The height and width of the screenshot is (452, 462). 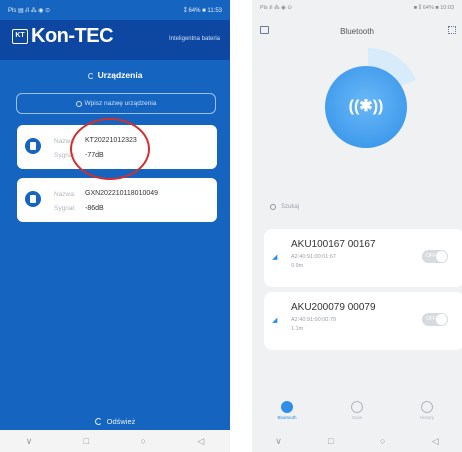 What do you see at coordinates (121, 421) in the screenshot?
I see `refresh-label: Odśwież` at bounding box center [121, 421].